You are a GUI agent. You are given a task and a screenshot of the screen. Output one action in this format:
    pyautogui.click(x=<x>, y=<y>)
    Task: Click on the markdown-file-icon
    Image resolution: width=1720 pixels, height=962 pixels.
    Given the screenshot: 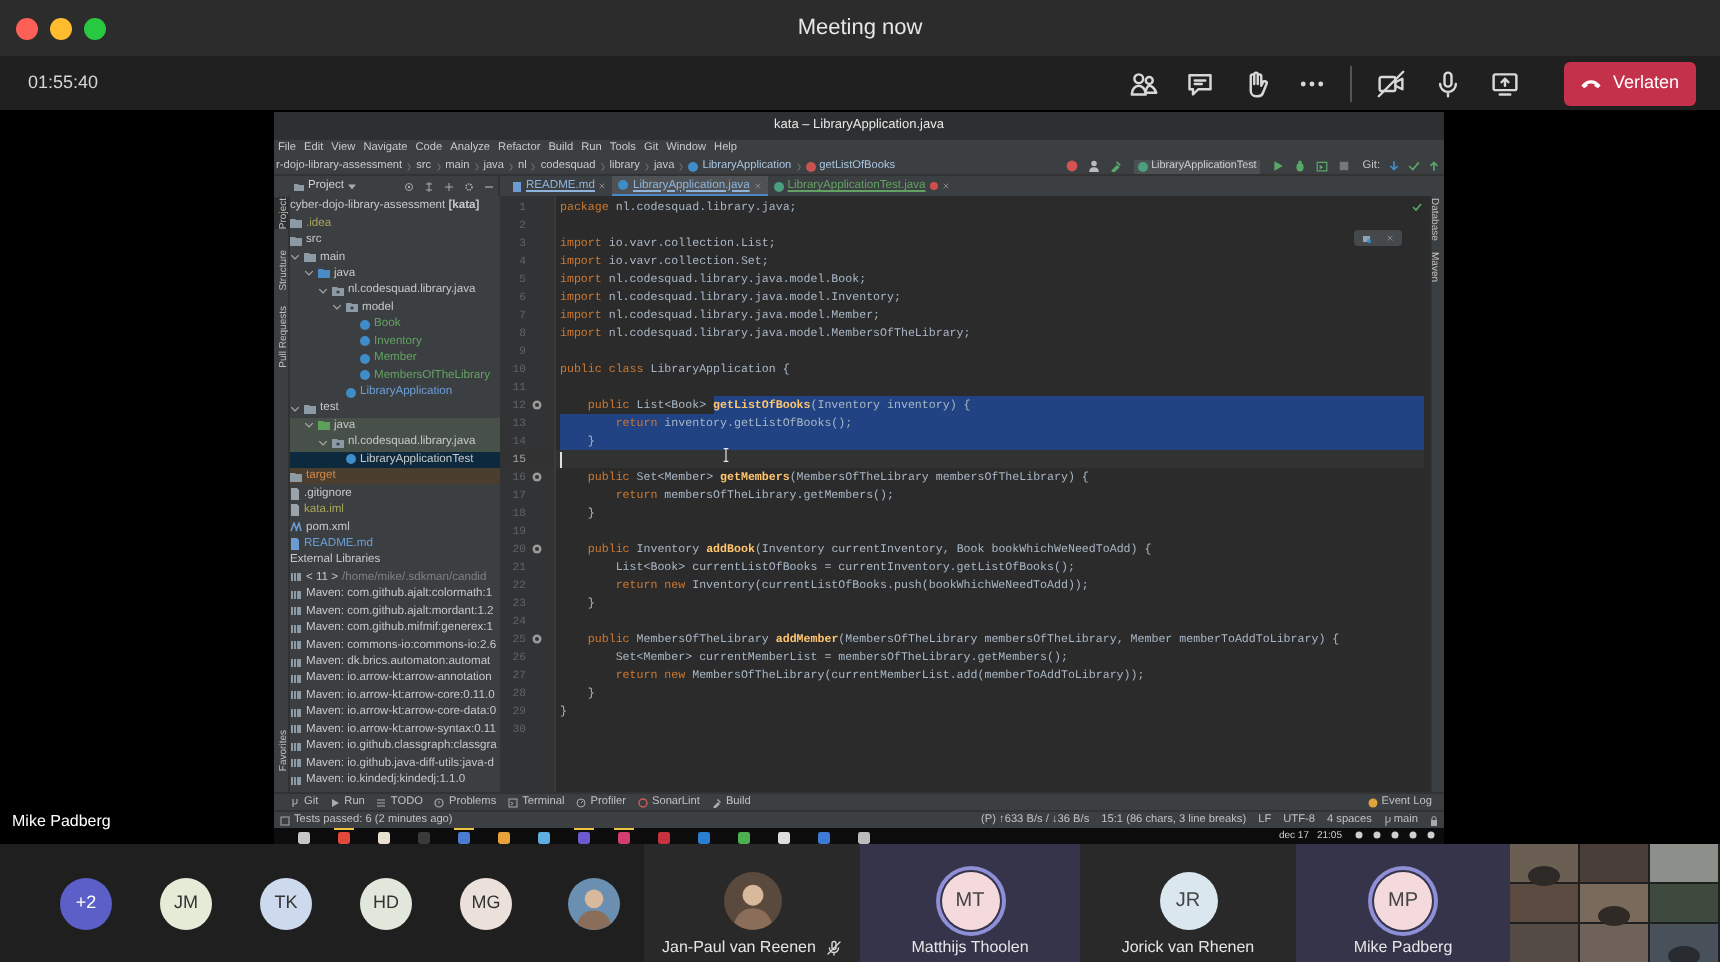 What is the action you would take?
    pyautogui.click(x=517, y=186)
    